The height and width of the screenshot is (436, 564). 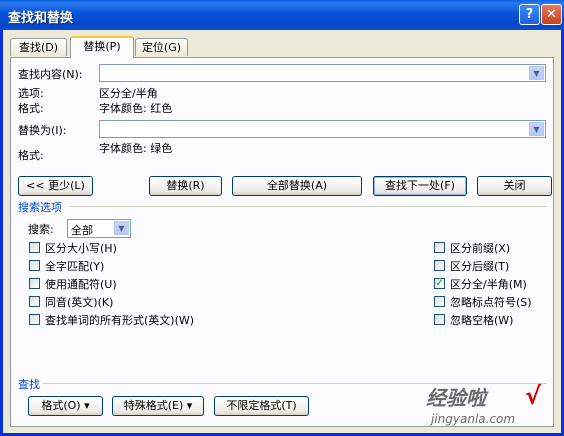 What do you see at coordinates (161, 47) in the screenshot?
I see `tab-goto: 定位(G)` at bounding box center [161, 47].